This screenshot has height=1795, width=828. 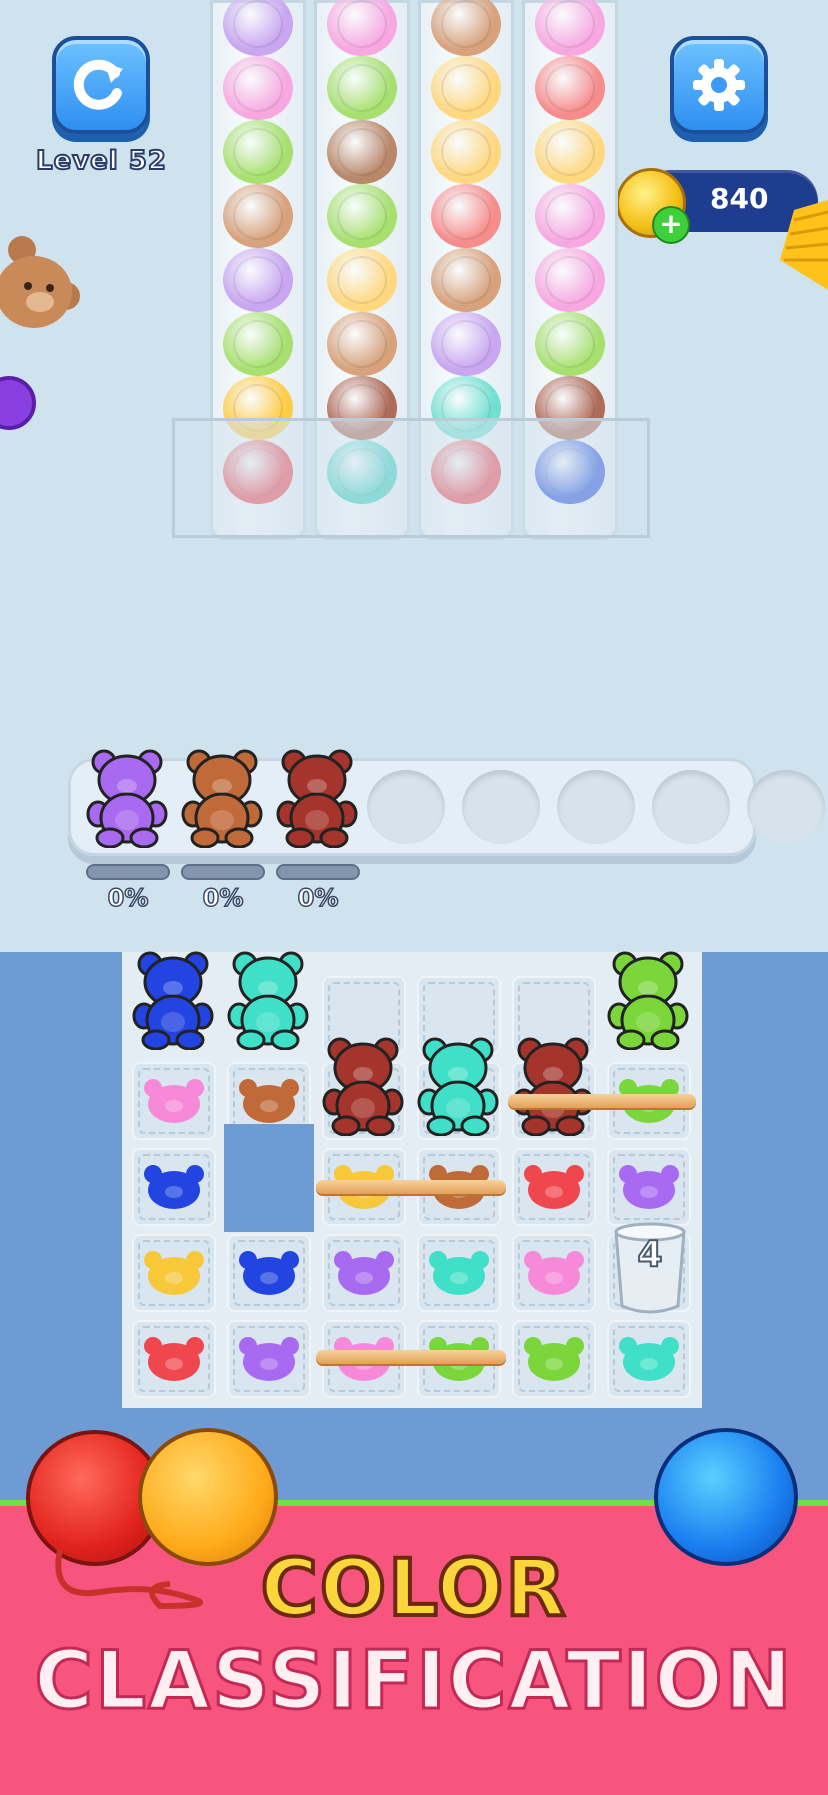 I want to click on yarn-basket-decoration, so click(x=804, y=245).